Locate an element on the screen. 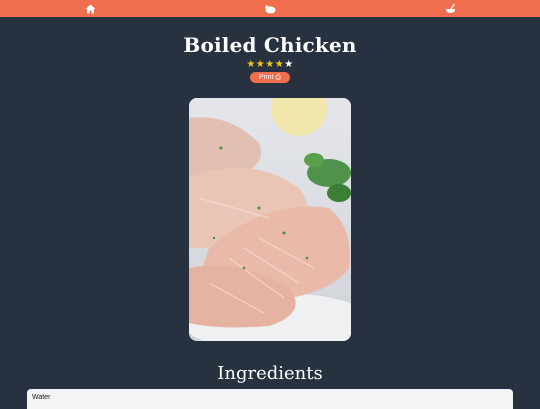 The image size is (540, 409). ingredients-heading: Ingredients is located at coordinates (270, 373).